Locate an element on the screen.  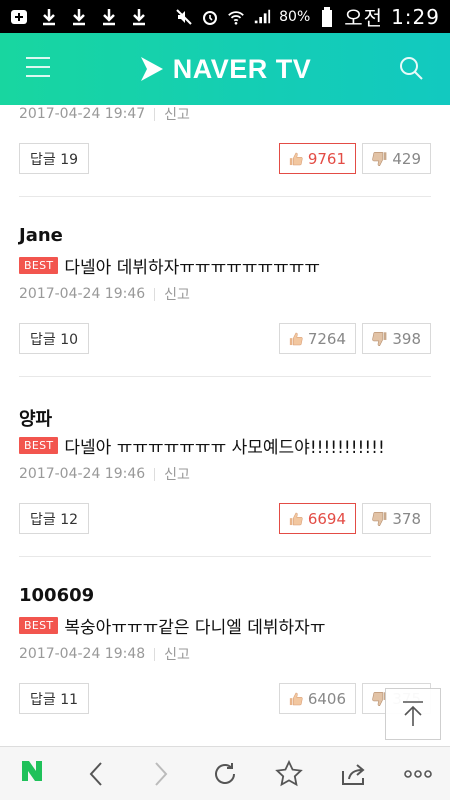
back-button is located at coordinates (96, 774).